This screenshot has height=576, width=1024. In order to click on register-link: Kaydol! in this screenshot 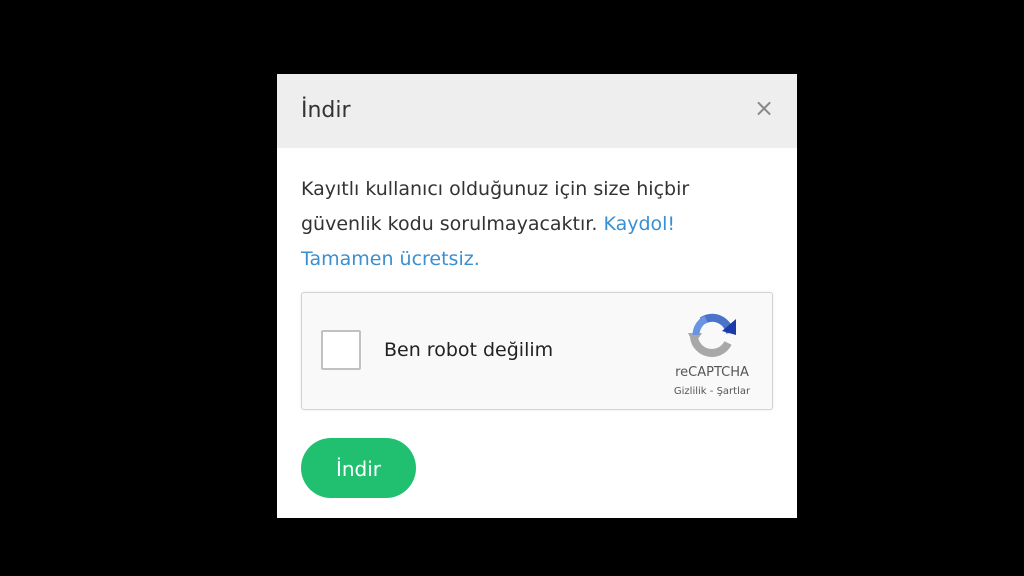, I will do `click(639, 224)`.